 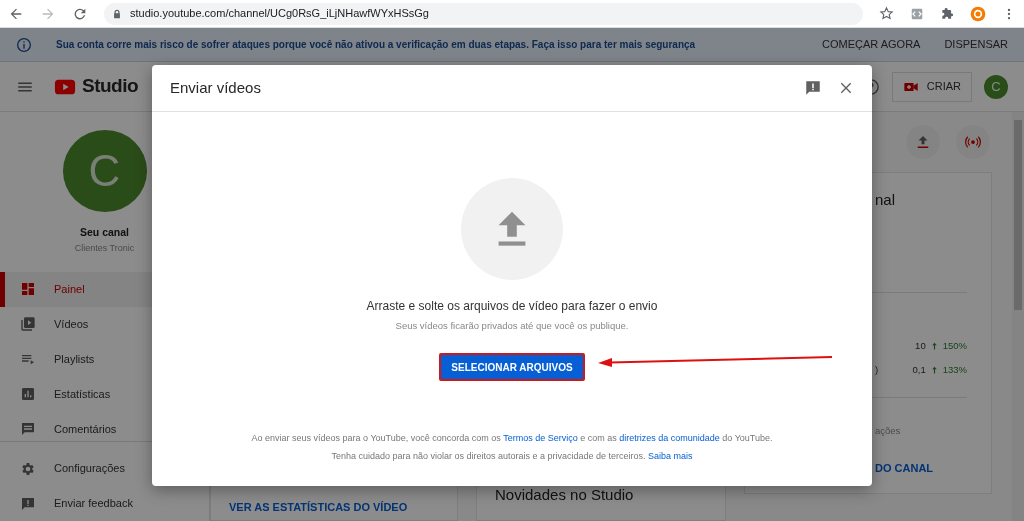 What do you see at coordinates (1018, 316) in the screenshot?
I see `scrollbar` at bounding box center [1018, 316].